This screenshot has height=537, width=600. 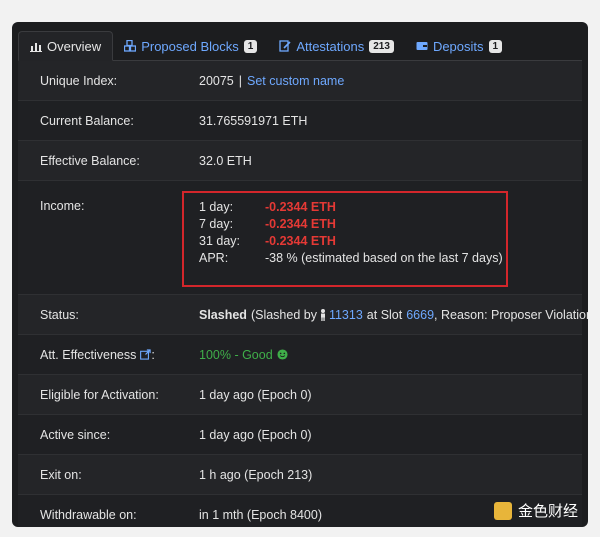 I want to click on att-effectiveness-value: 100% - Good, so click(x=236, y=354).